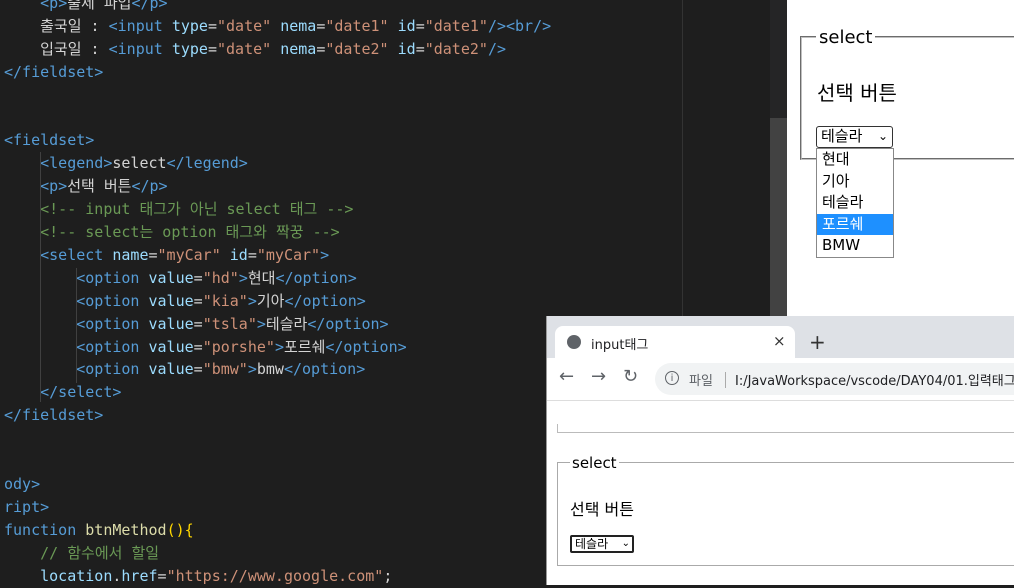 This screenshot has height=588, width=1014. Describe the element at coordinates (598, 376) in the screenshot. I see `forward-arrow-icon: →` at that location.